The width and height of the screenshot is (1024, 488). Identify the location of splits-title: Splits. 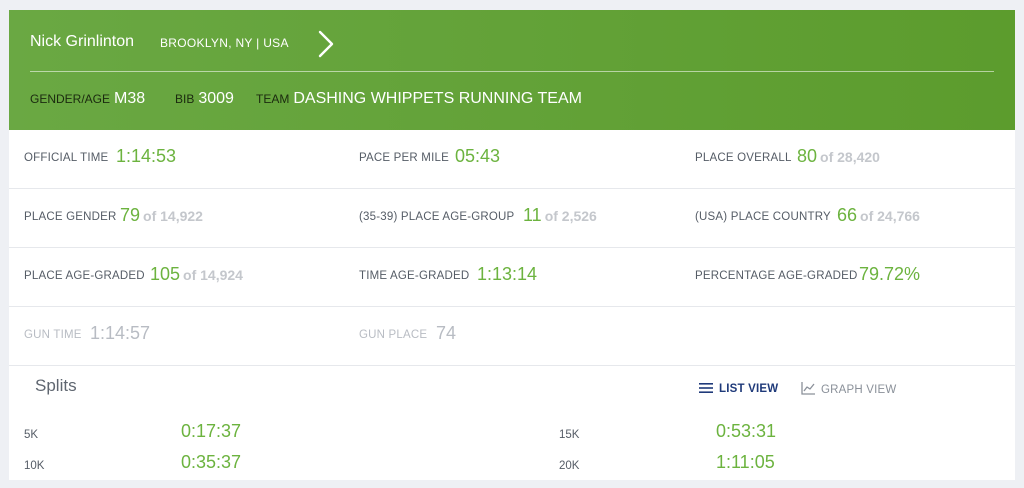
(56, 385).